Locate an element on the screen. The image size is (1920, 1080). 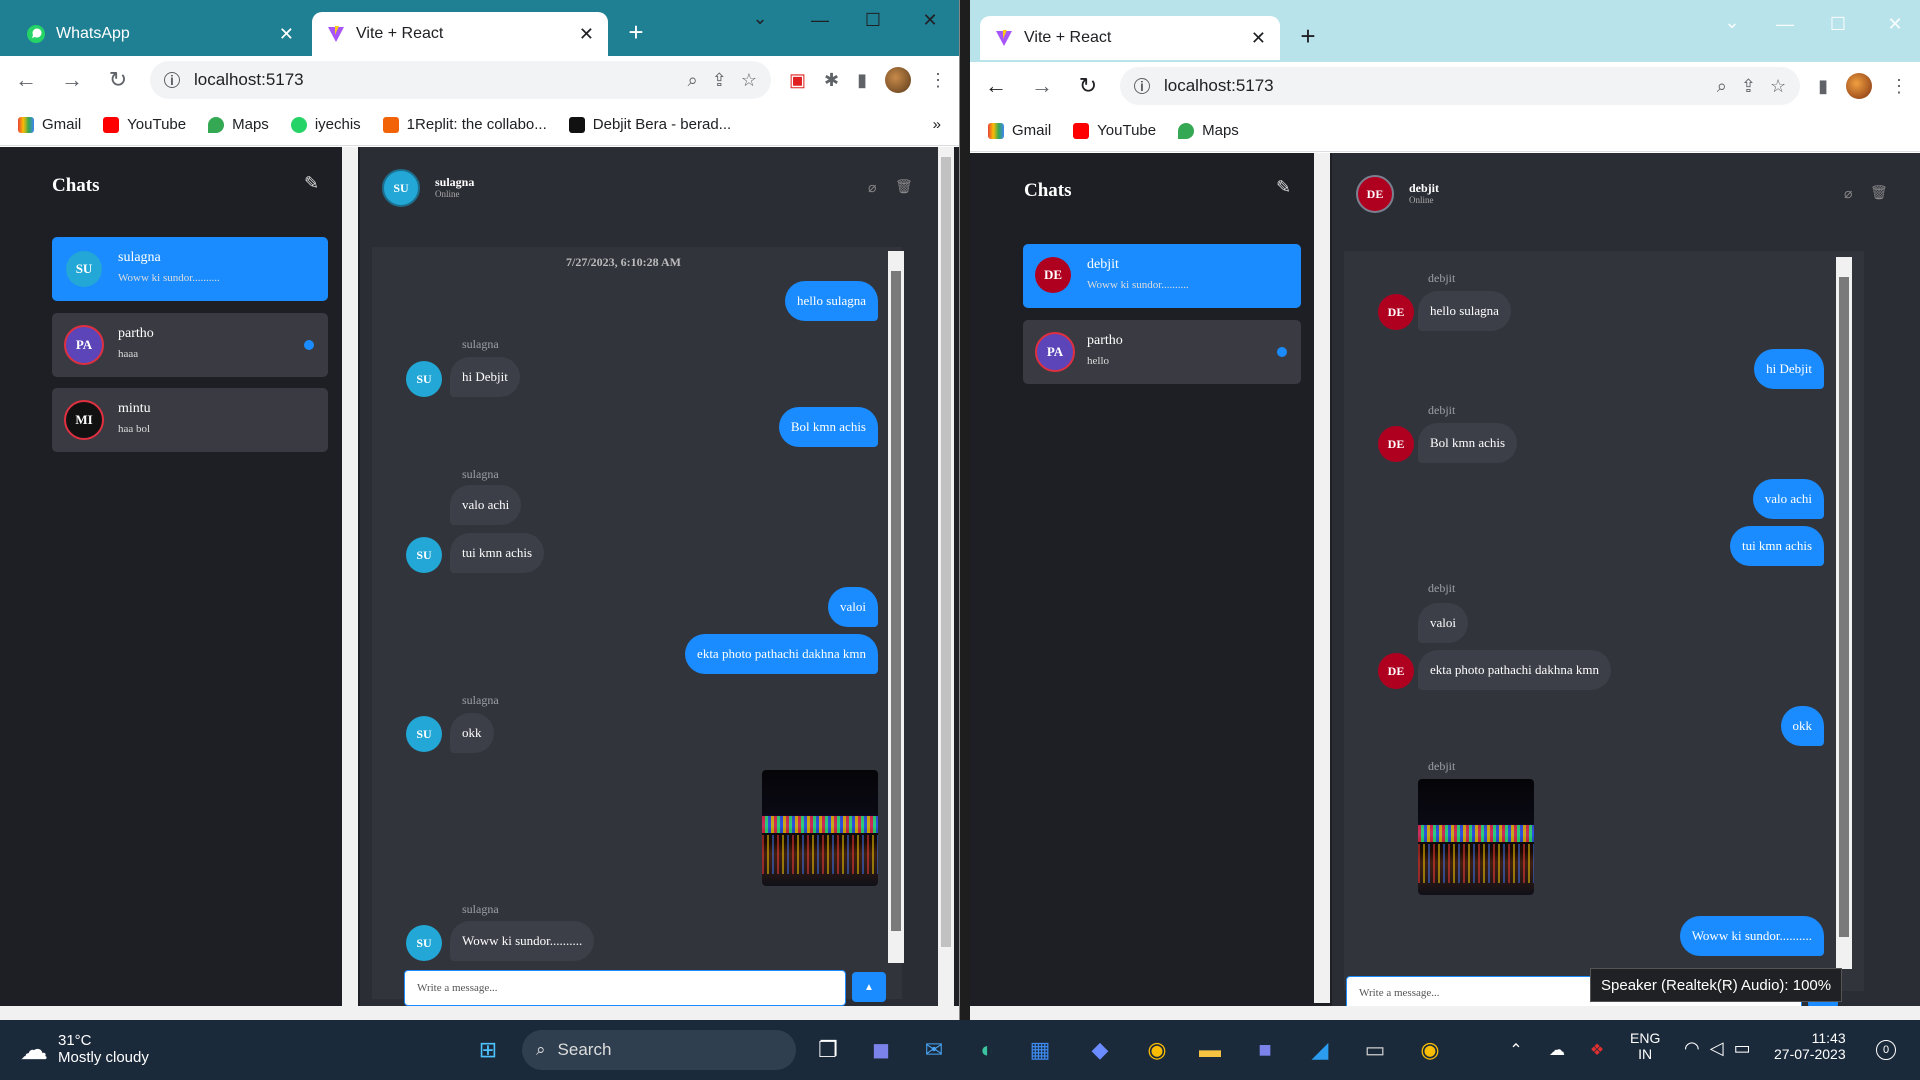
start-icon: ⊞ is located at coordinates (488, 1050).